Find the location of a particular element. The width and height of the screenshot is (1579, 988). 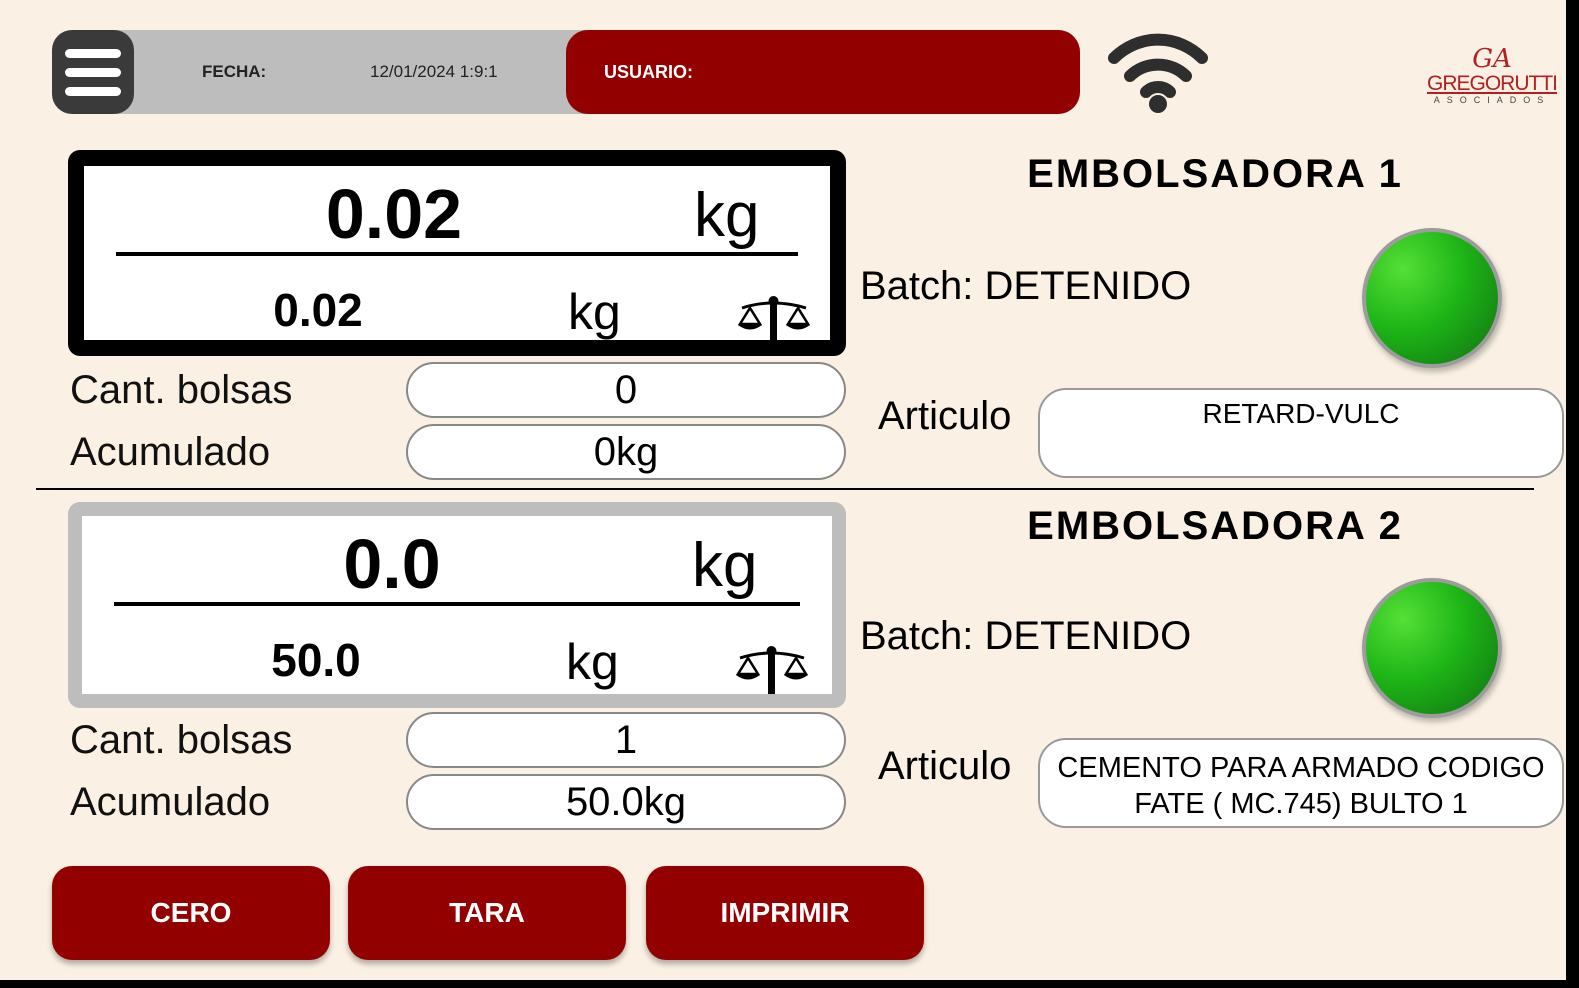

usuario-field: USUARIO: is located at coordinates (823, 72).